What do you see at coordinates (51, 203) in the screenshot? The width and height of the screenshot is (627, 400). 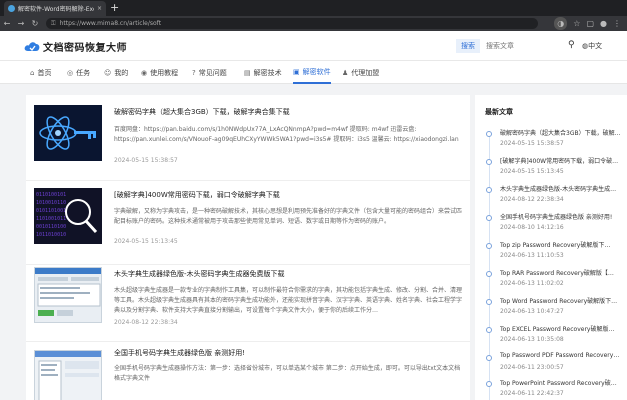 I see `svg-text: 1010010110` at bounding box center [51, 203].